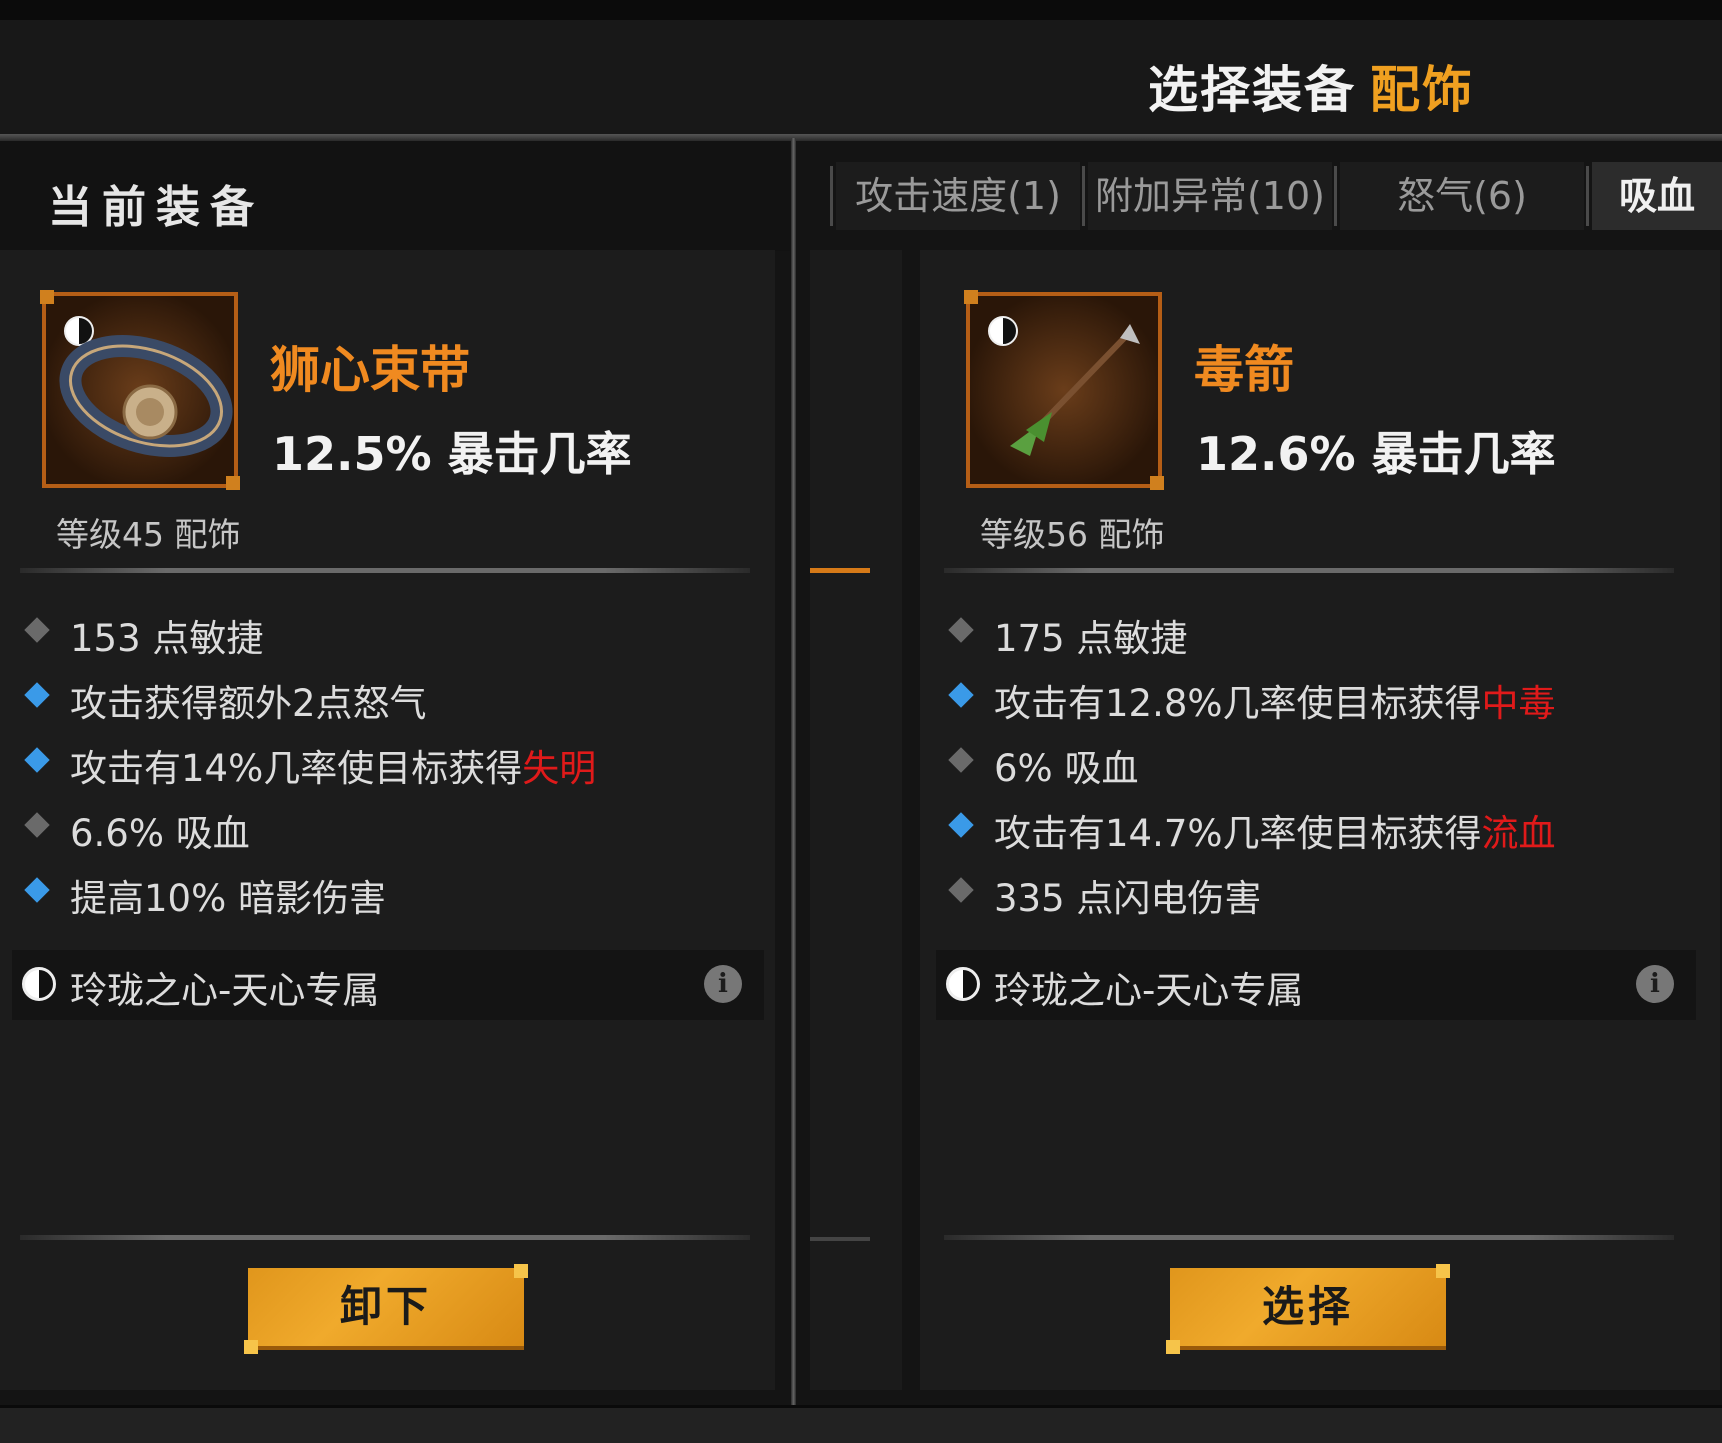  I want to click on list-edge-divider, so click(840, 1239).